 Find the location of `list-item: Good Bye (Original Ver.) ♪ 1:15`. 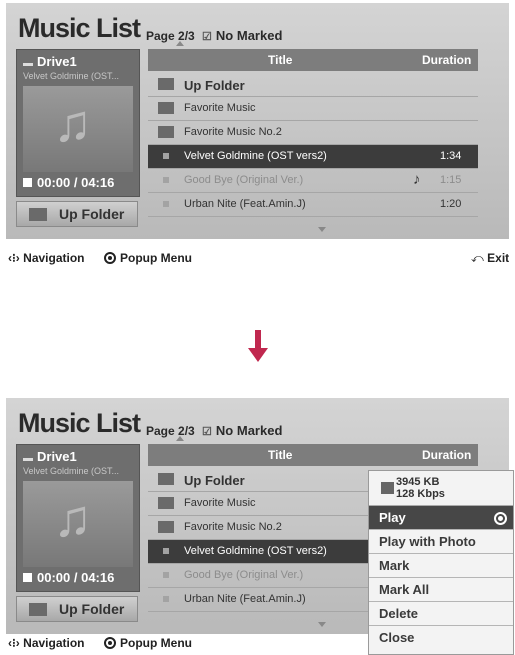

list-item: Good Bye (Original Ver.) ♪ 1:15 is located at coordinates (313, 181).